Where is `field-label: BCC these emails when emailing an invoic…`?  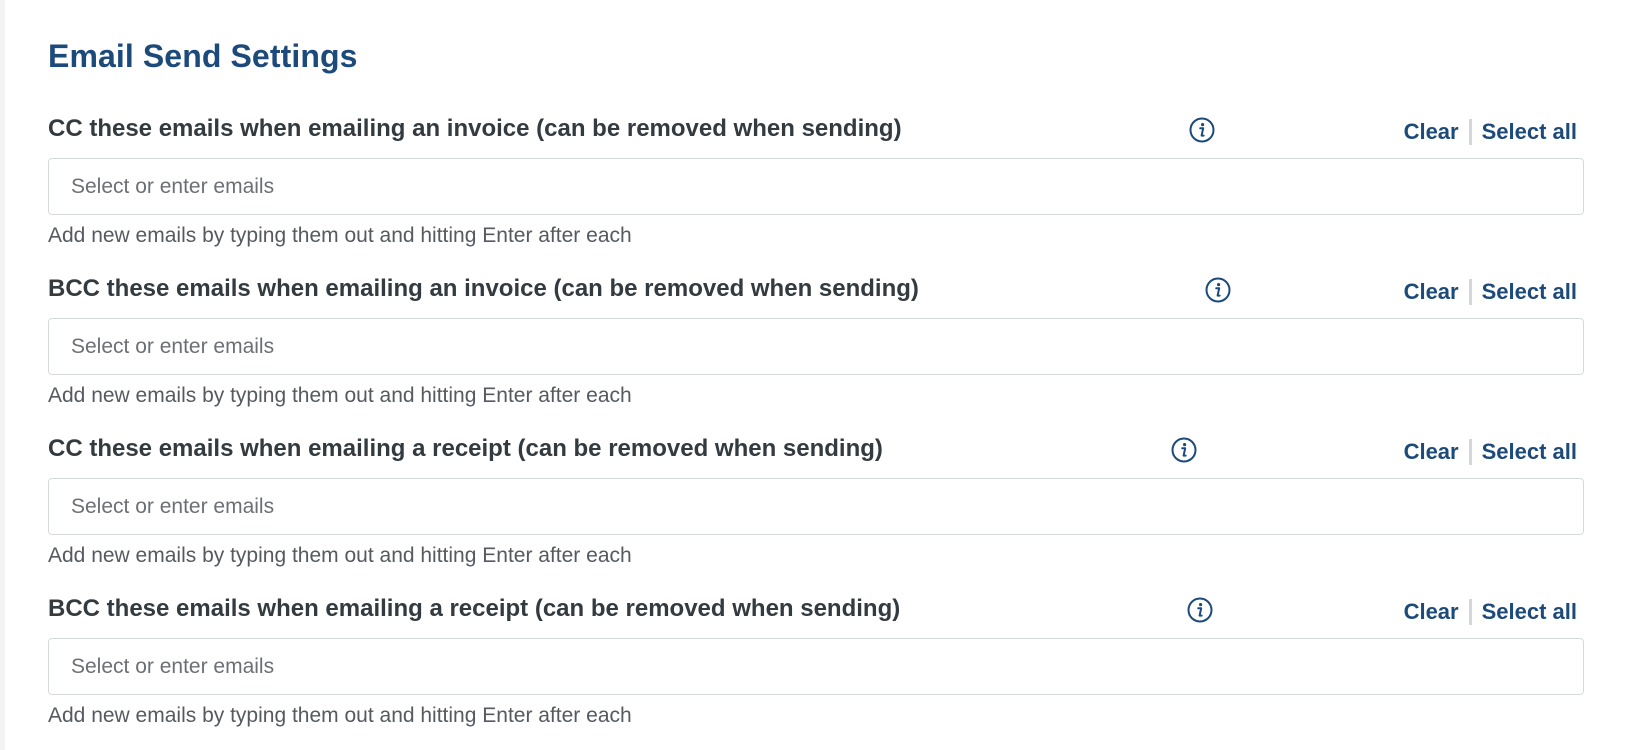 field-label: BCC these emails when emailing an invoic… is located at coordinates (483, 288).